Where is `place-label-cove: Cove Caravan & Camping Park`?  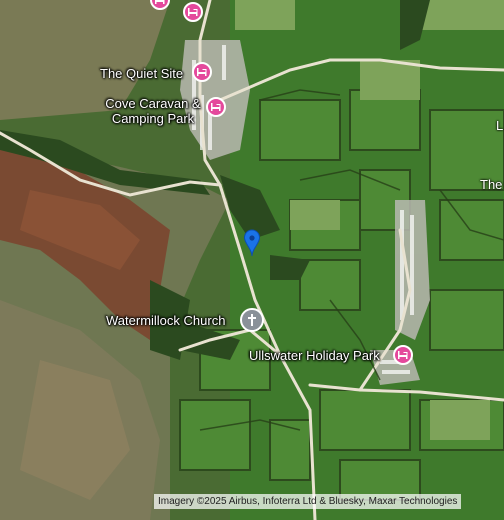 place-label-cove: Cove Caravan & Camping Park is located at coordinates (153, 111).